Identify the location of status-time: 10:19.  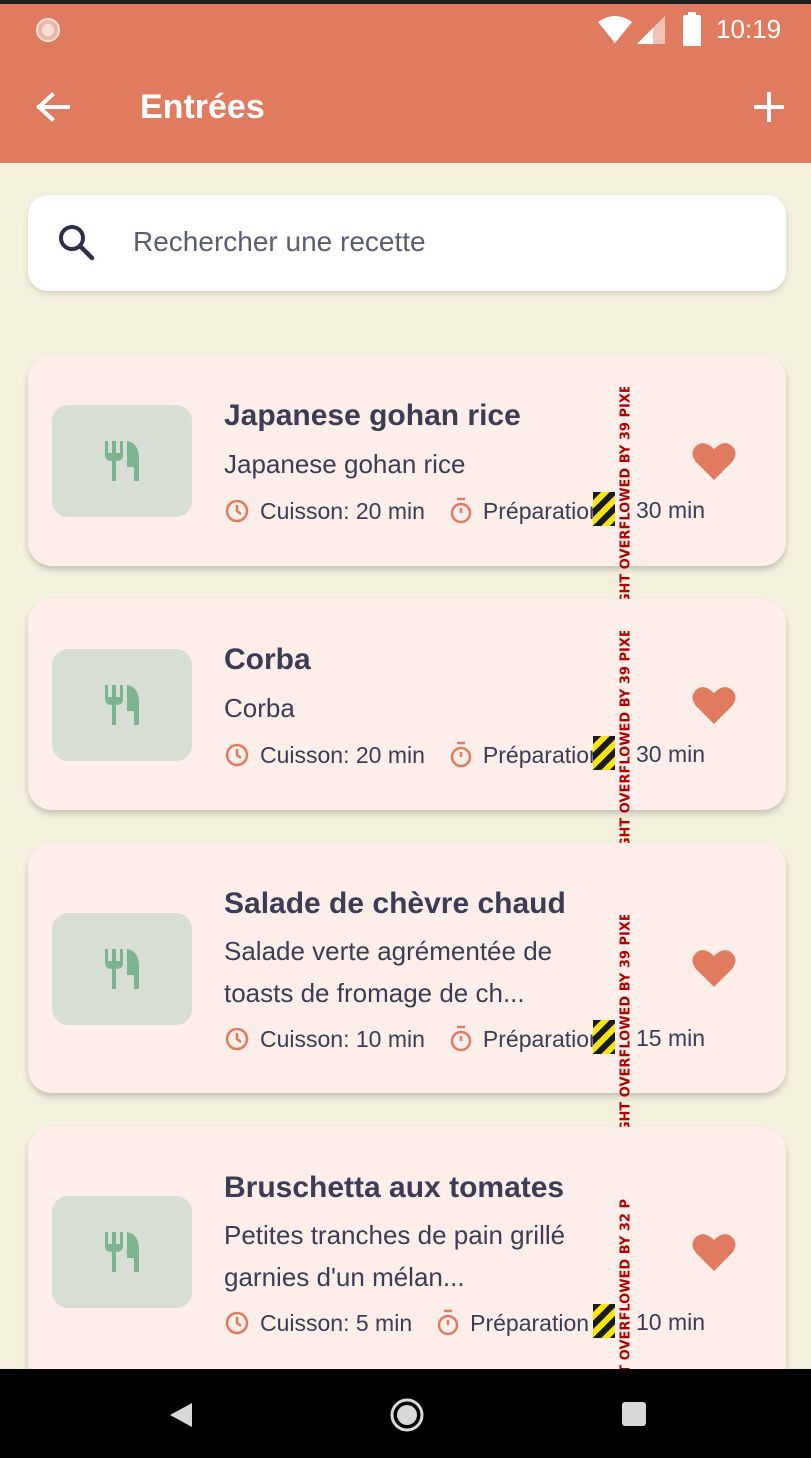
(749, 29).